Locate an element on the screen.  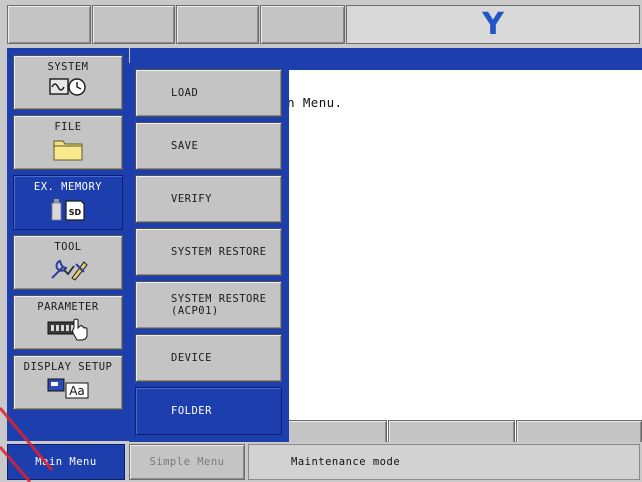
submenu-item-load: LOAD is located at coordinates (208, 93).